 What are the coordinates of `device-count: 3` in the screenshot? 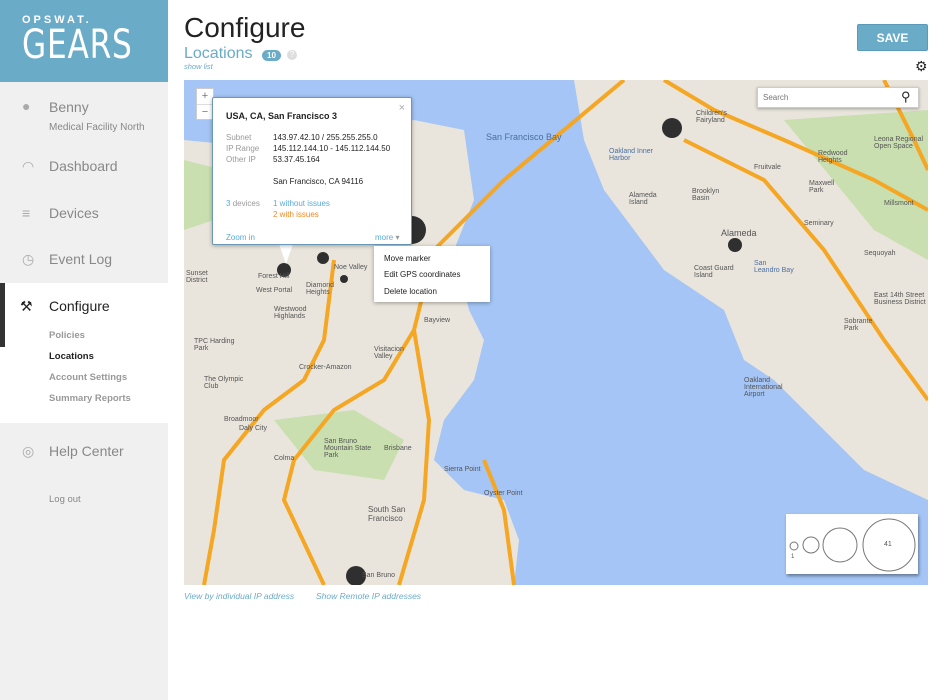 It's located at (228, 203).